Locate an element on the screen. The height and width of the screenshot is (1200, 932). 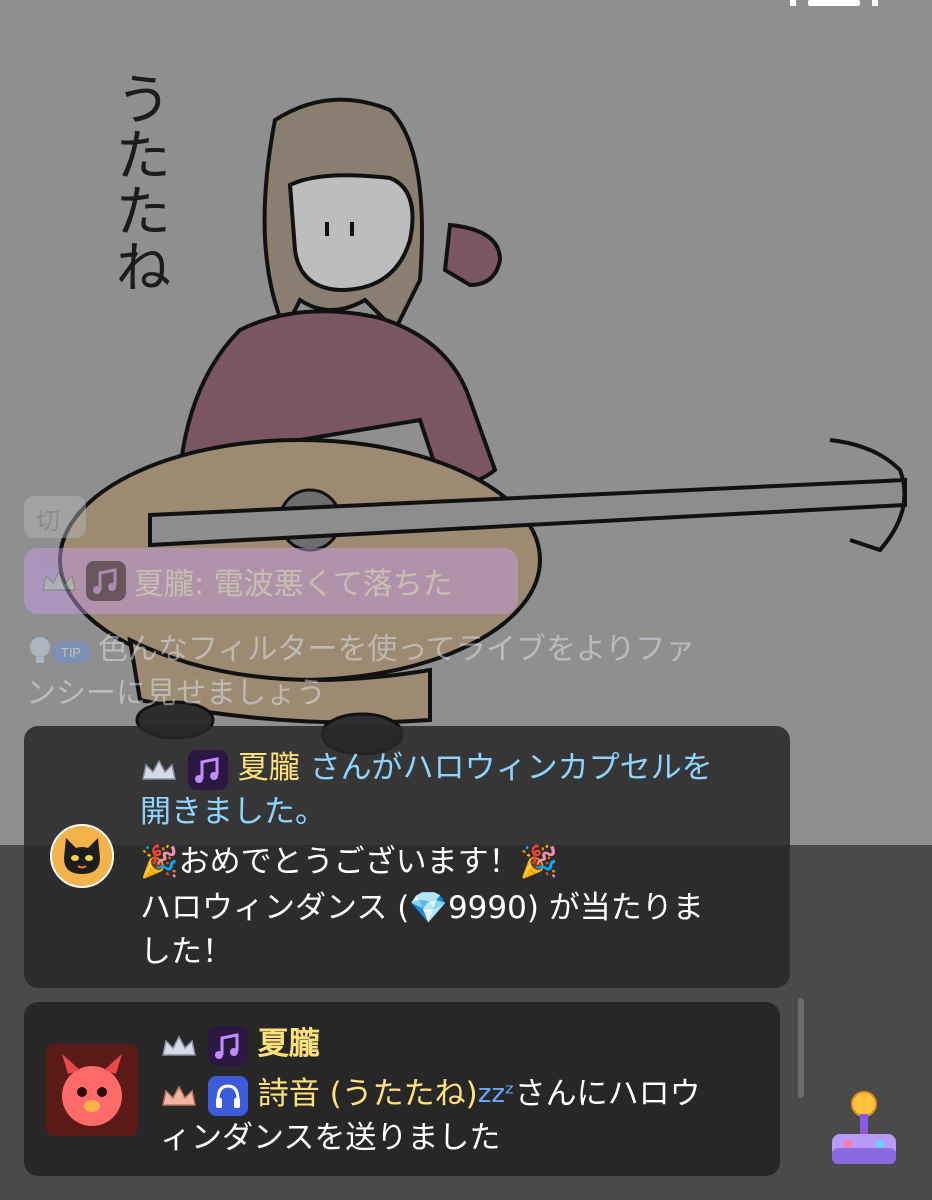
joystick-icon is located at coordinates (864, 1130).